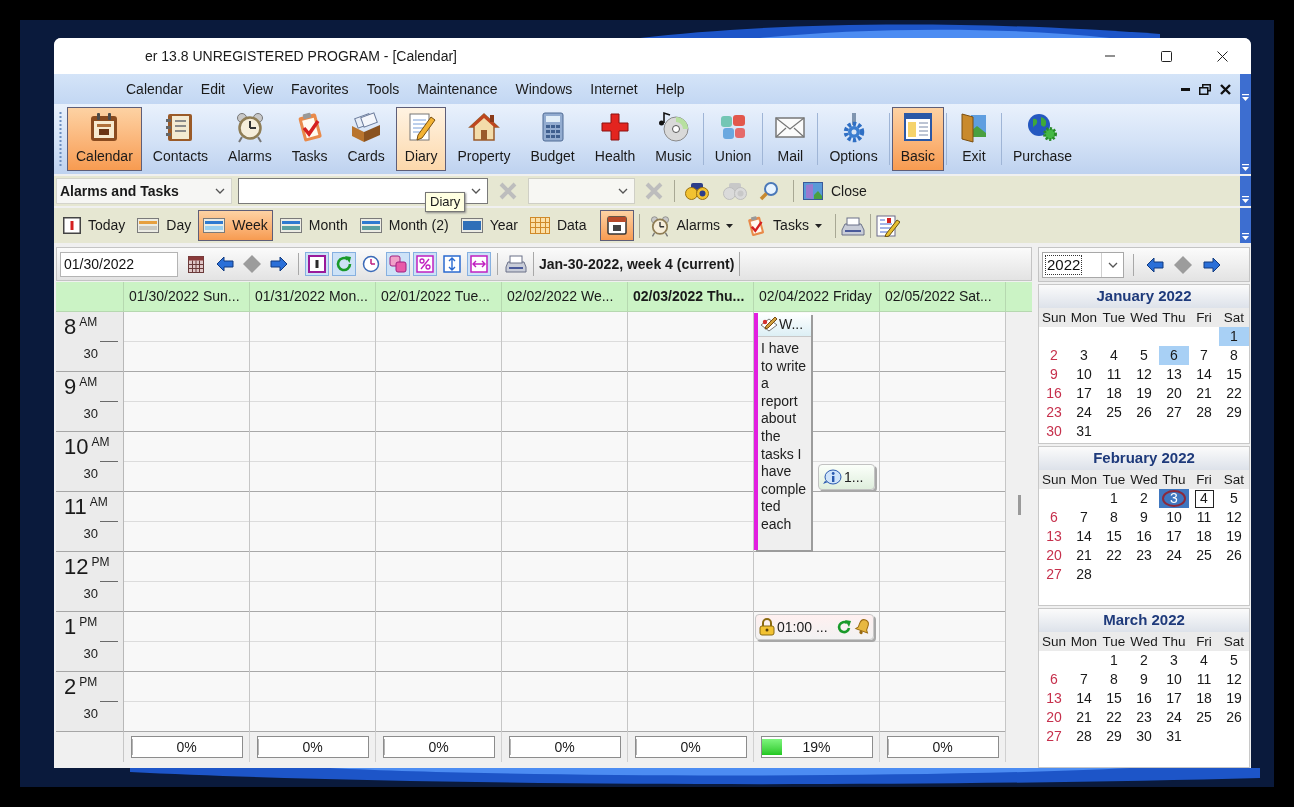 This screenshot has width=1294, height=807. What do you see at coordinates (309, 139) in the screenshot?
I see `toolbar-button: Tasks` at bounding box center [309, 139].